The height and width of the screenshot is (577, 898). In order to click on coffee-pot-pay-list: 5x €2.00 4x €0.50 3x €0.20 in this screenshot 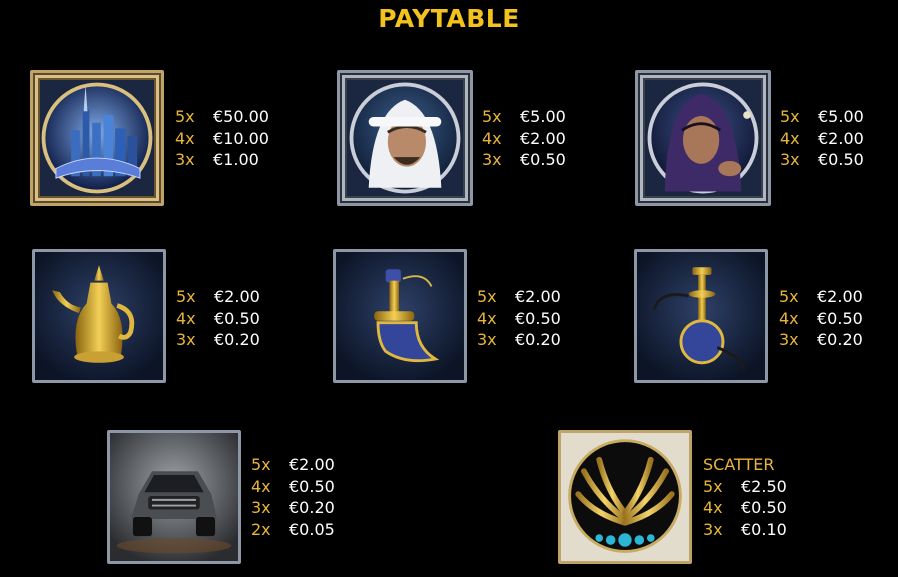, I will do `click(218, 318)`.